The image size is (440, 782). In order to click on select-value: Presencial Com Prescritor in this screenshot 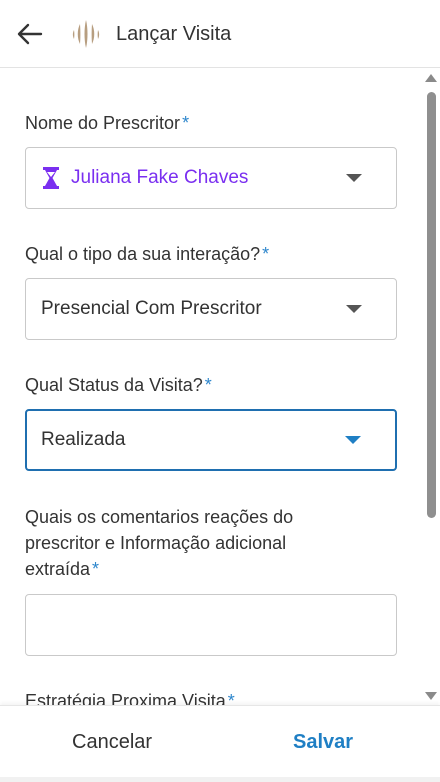, I will do `click(151, 308)`.